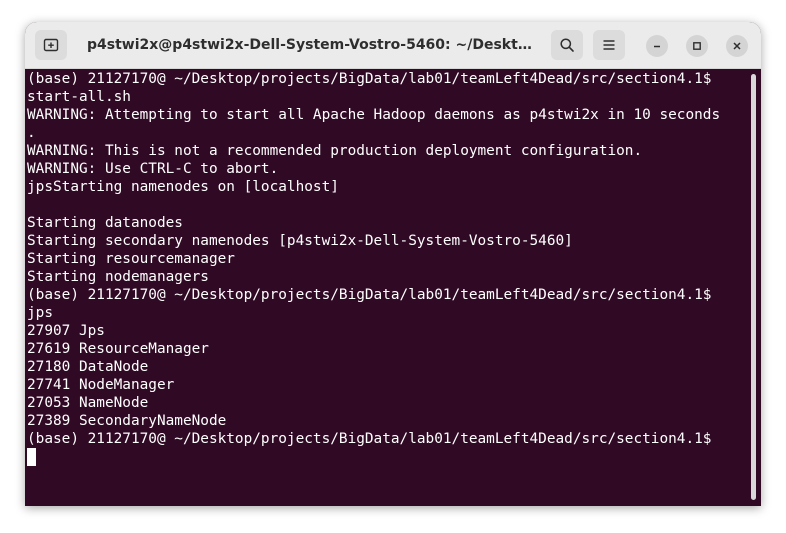 This screenshot has height=533, width=786. I want to click on terminal-line: 27741 NodeManager, so click(101, 385).